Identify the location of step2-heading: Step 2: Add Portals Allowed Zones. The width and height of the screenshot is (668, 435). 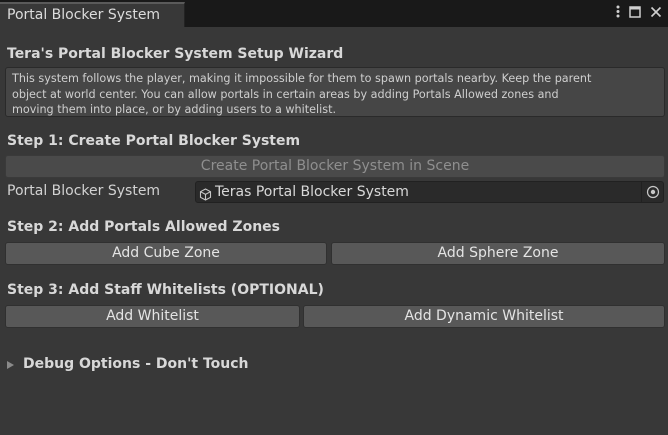
(143, 227).